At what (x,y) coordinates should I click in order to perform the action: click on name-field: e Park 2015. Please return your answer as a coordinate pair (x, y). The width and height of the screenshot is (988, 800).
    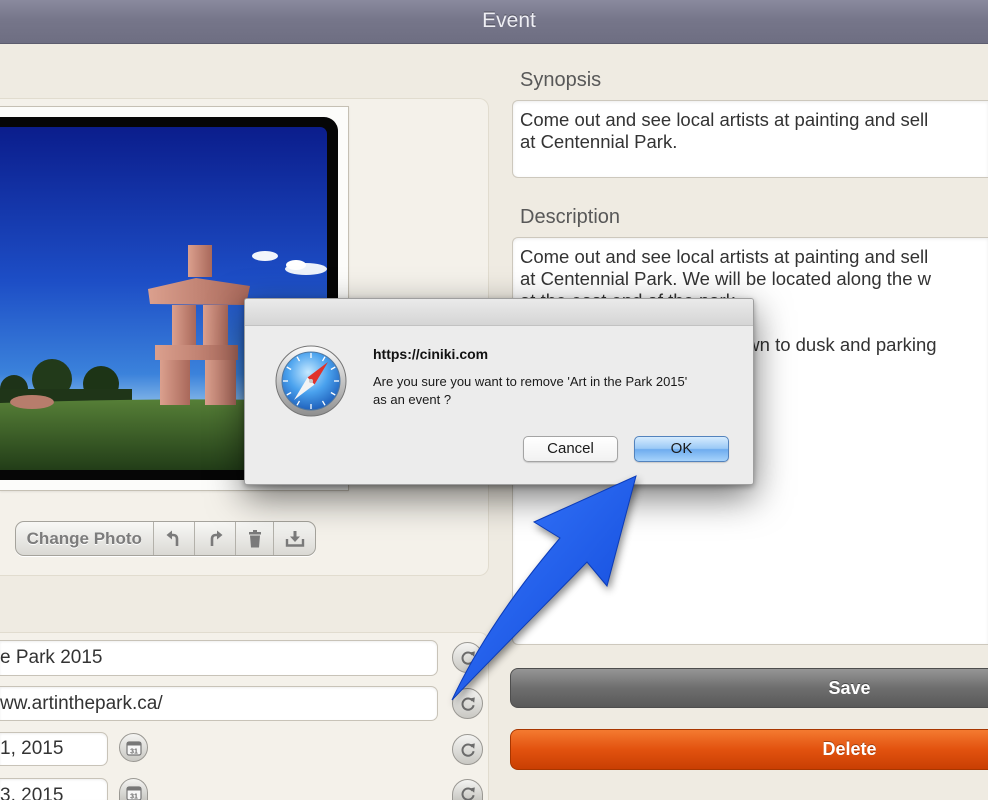
    Looking at the image, I should click on (219, 658).